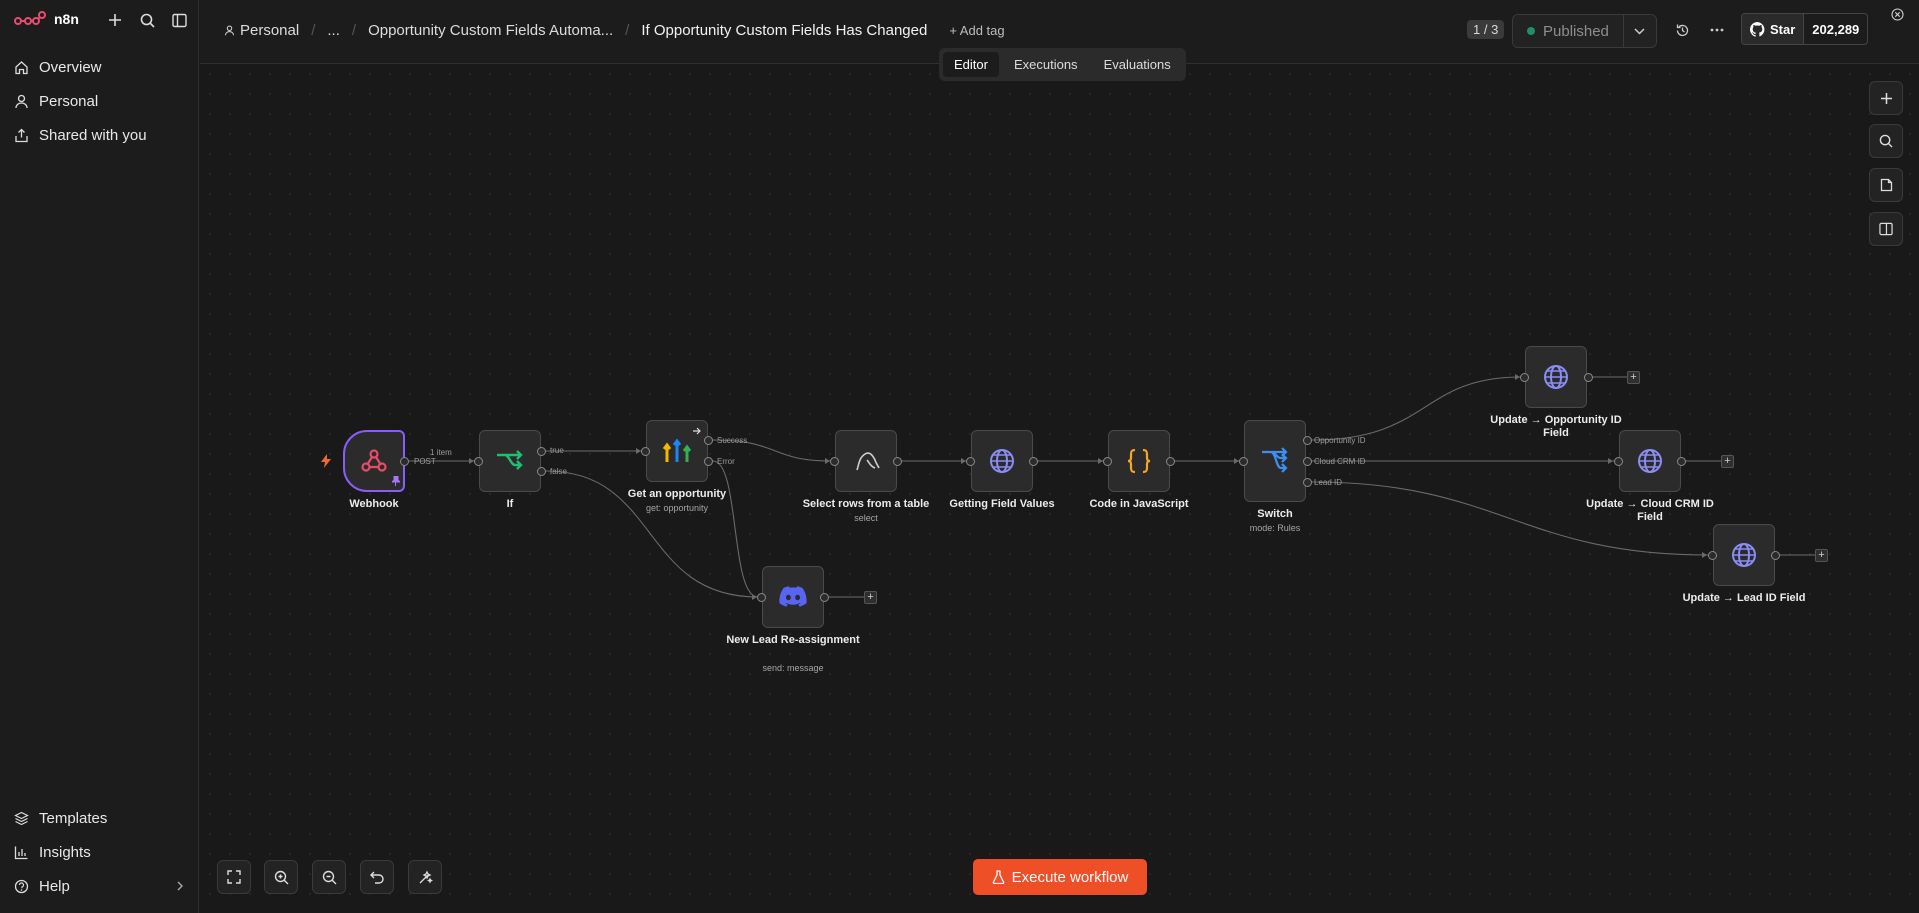 The height and width of the screenshot is (913, 1919). I want to click on search-icon, so click(147, 20).